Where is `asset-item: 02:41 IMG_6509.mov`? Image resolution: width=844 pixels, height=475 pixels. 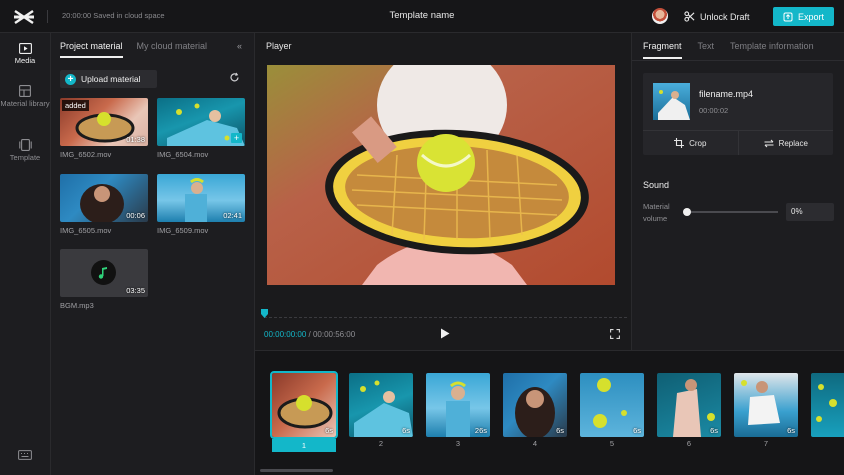
asset-item: 02:41 IMG_6509.mov is located at coordinates (201, 204).